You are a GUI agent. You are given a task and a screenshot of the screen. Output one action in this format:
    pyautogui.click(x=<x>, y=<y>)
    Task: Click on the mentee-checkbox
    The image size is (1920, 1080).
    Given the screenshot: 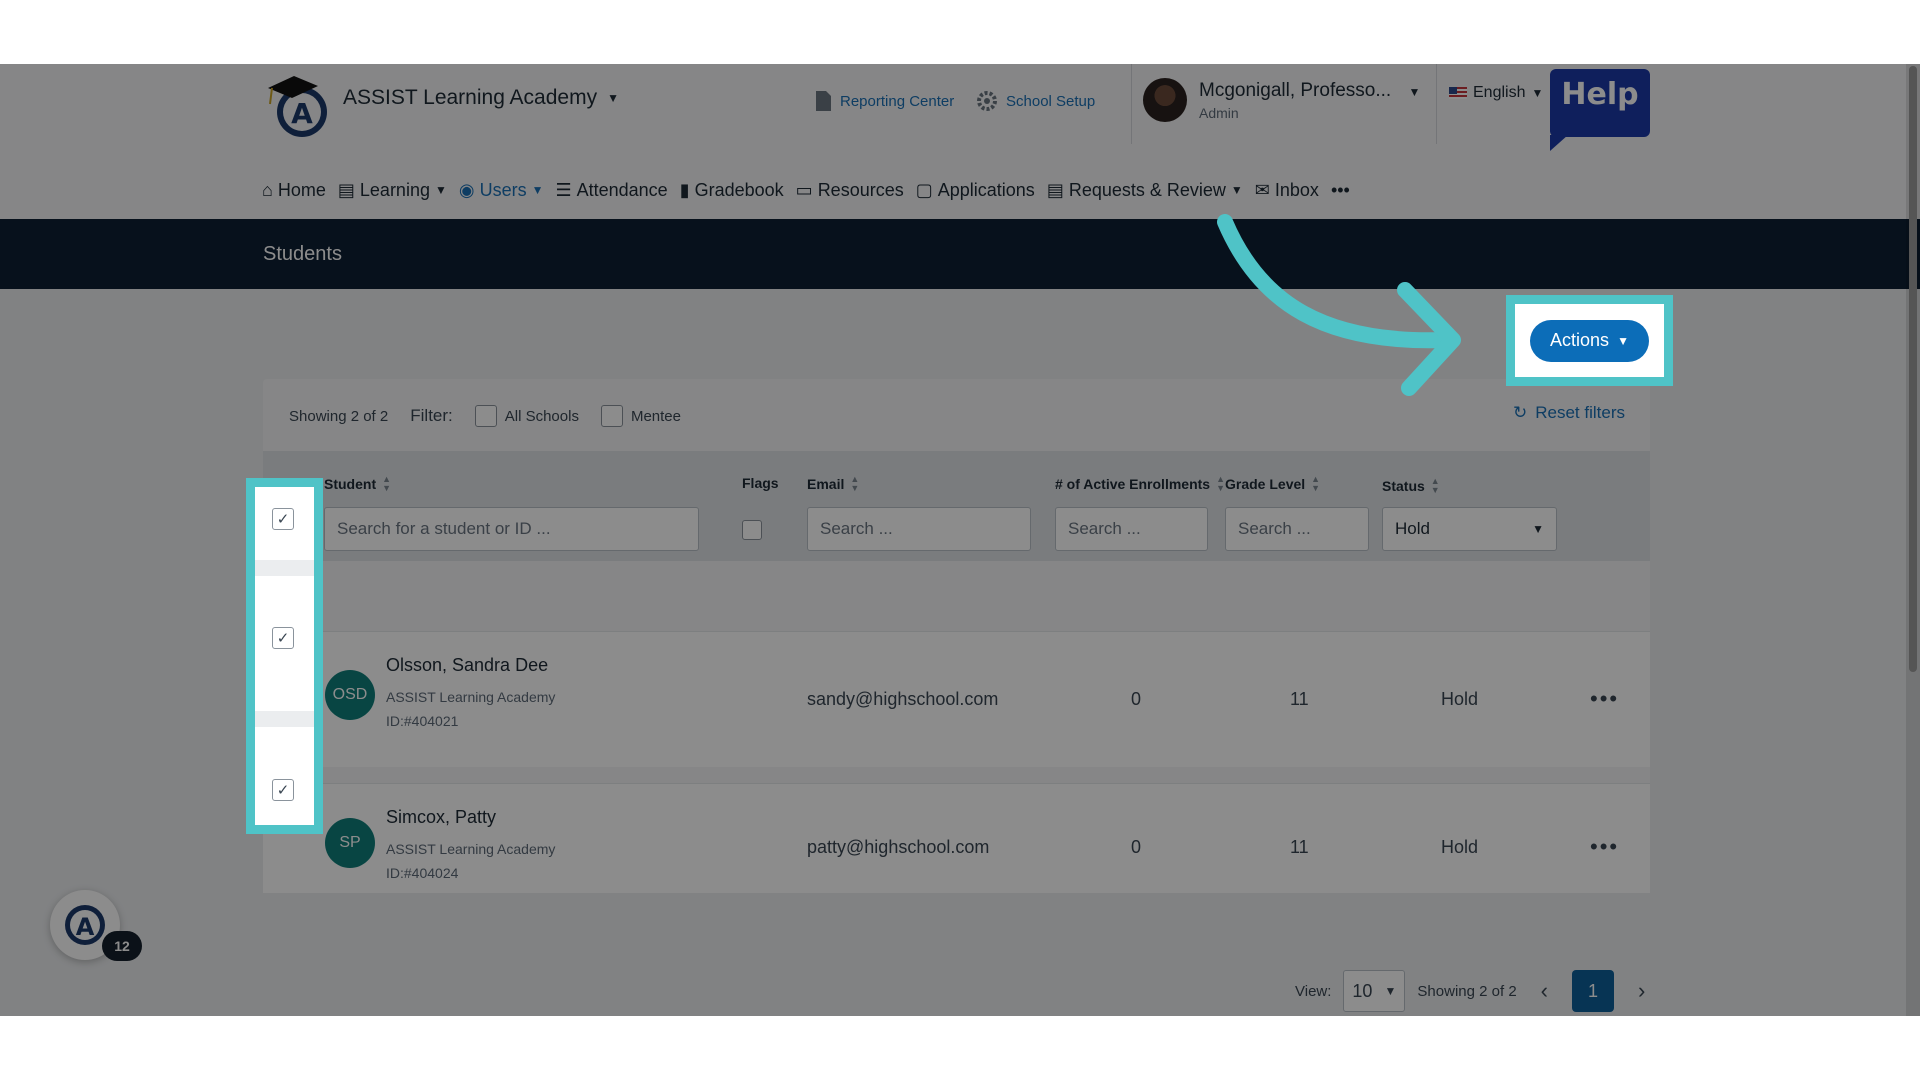 What is the action you would take?
    pyautogui.click(x=611, y=416)
    